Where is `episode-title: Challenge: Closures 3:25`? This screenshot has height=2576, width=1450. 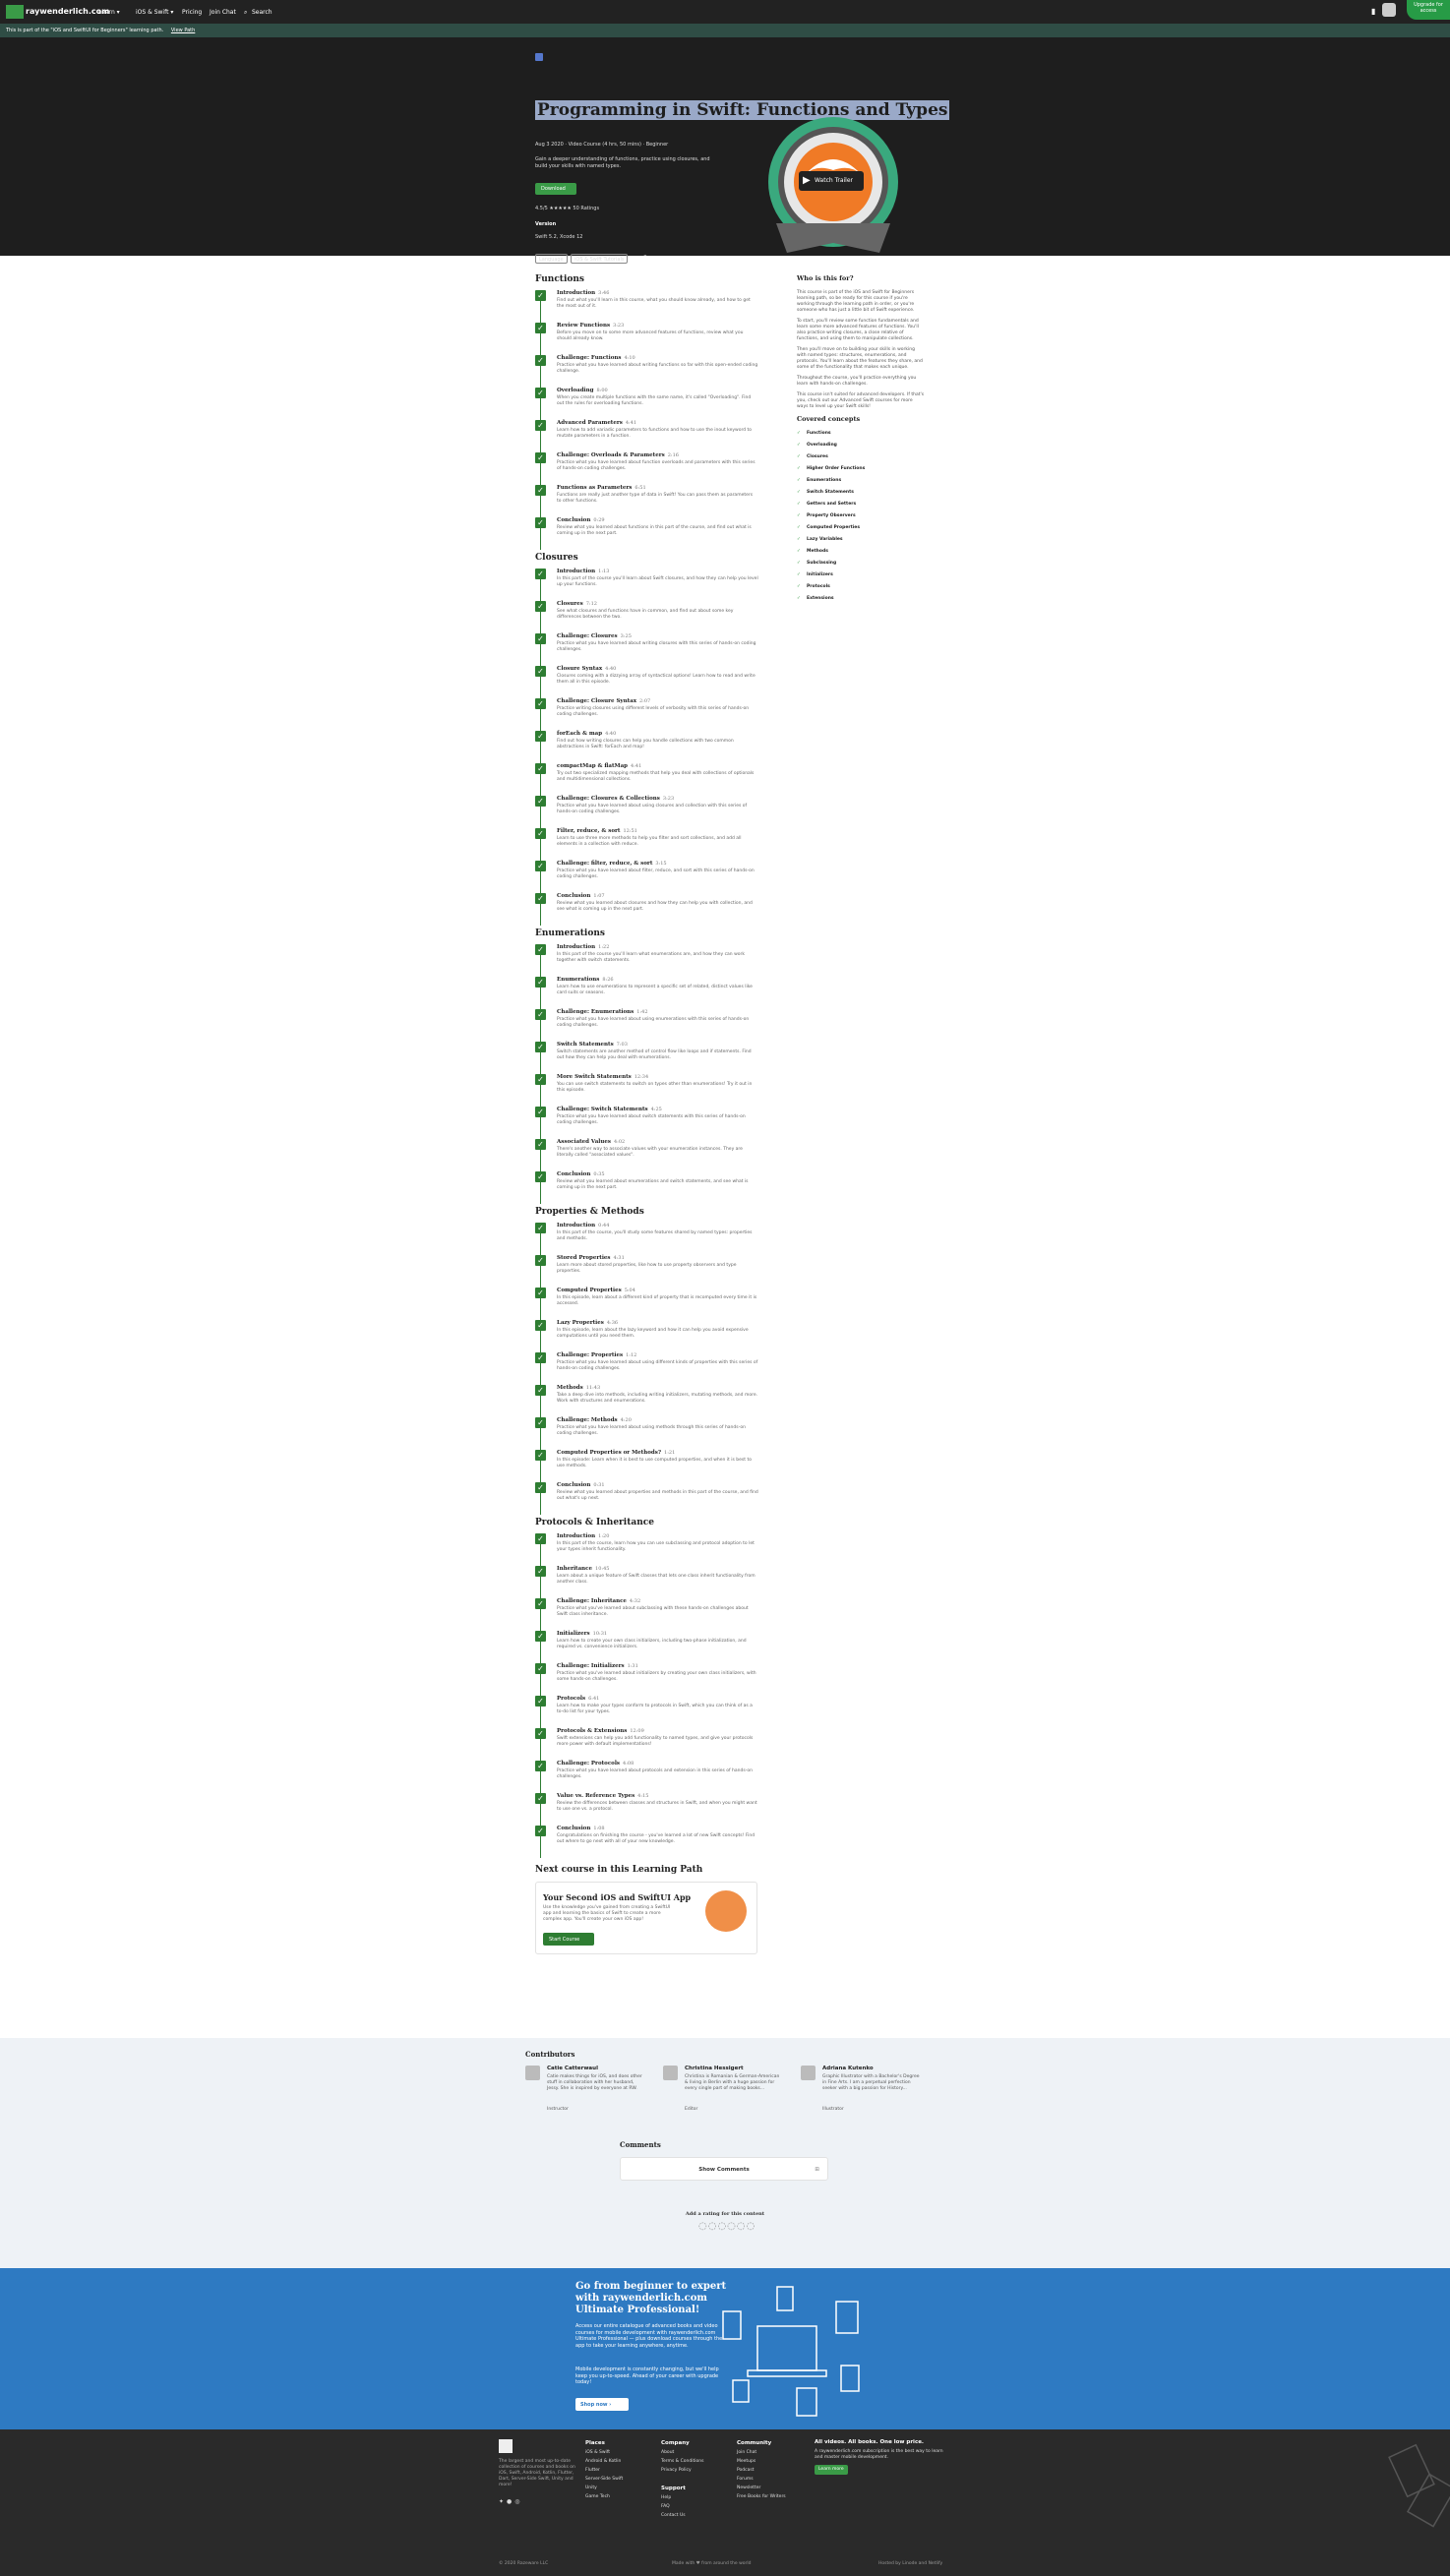 episode-title: Challenge: Closures 3:25 is located at coordinates (657, 636).